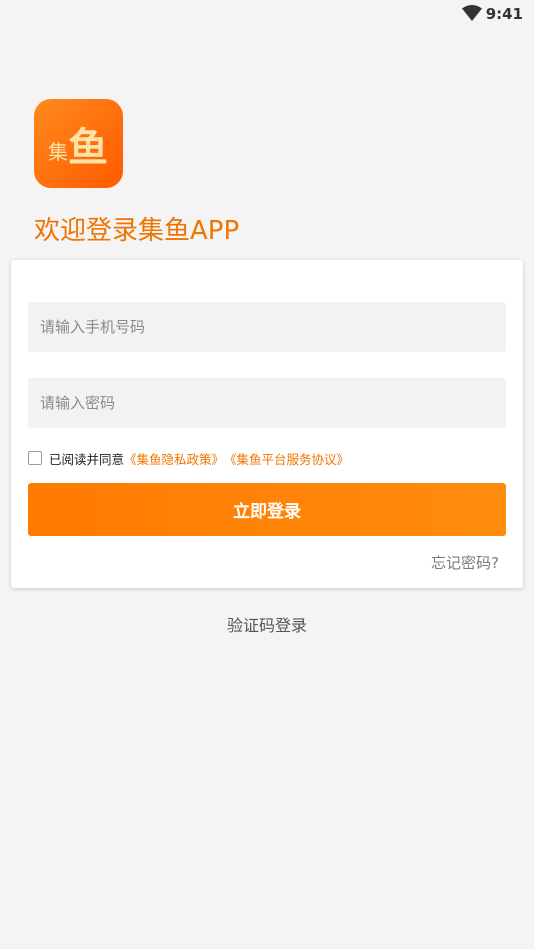  Describe the element at coordinates (137, 231) in the screenshot. I see `welcome-title: 欢迎登录集鱼APP` at that location.